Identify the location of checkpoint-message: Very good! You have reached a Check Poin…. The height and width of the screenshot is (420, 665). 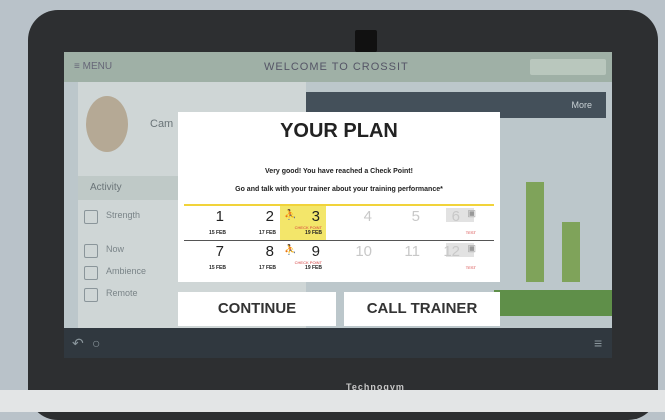
(339, 171).